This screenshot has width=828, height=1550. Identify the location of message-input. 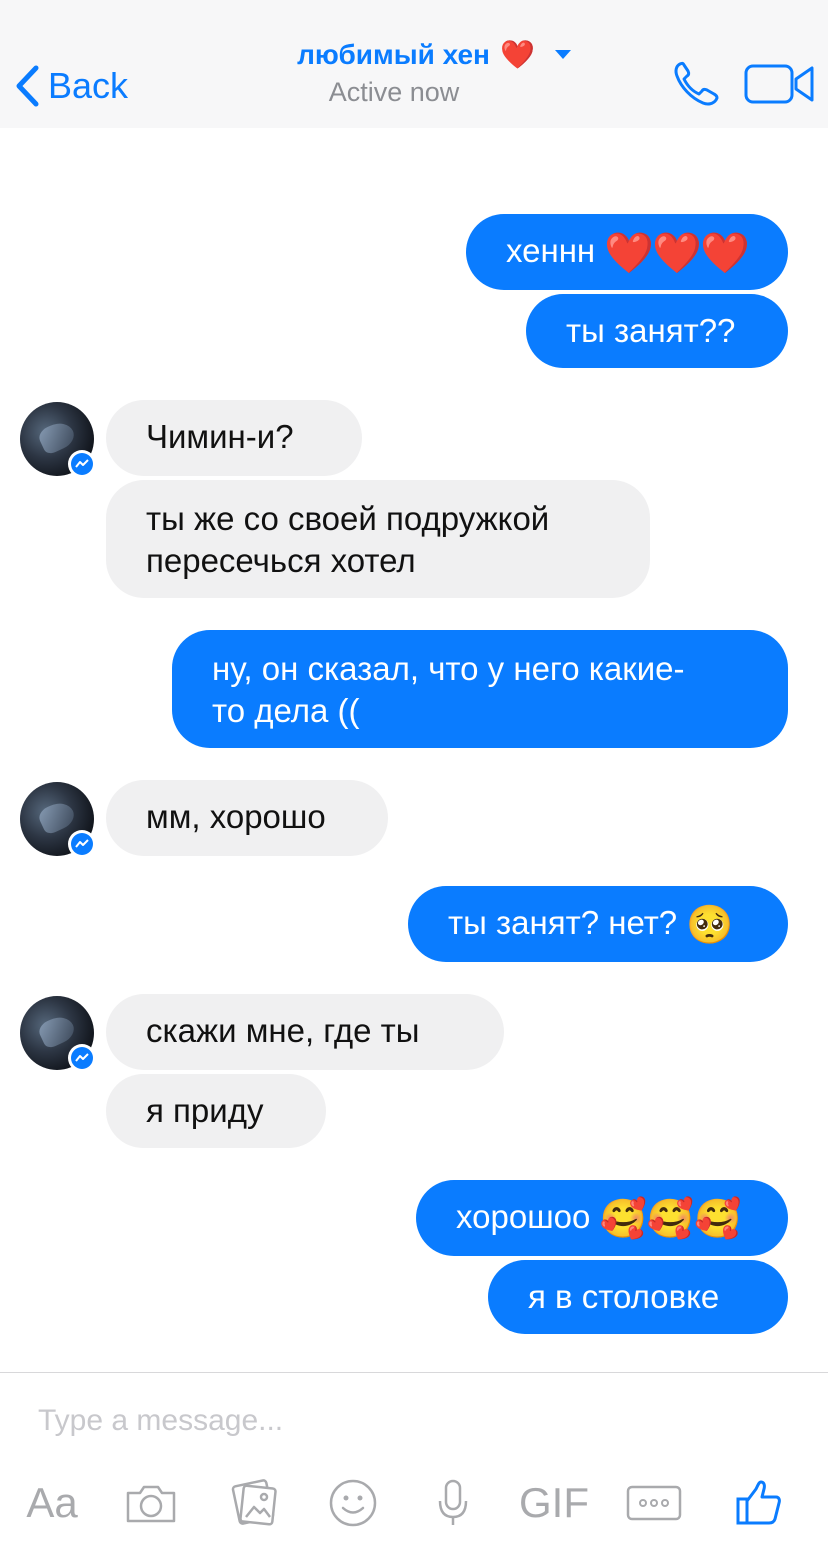
(418, 1421).